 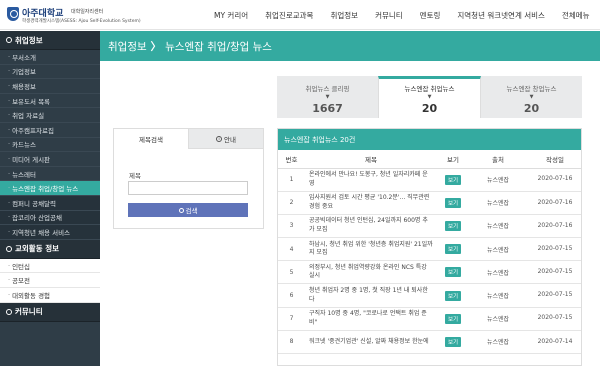 I want to click on nav-item: MY 커리어, so click(x=231, y=15).